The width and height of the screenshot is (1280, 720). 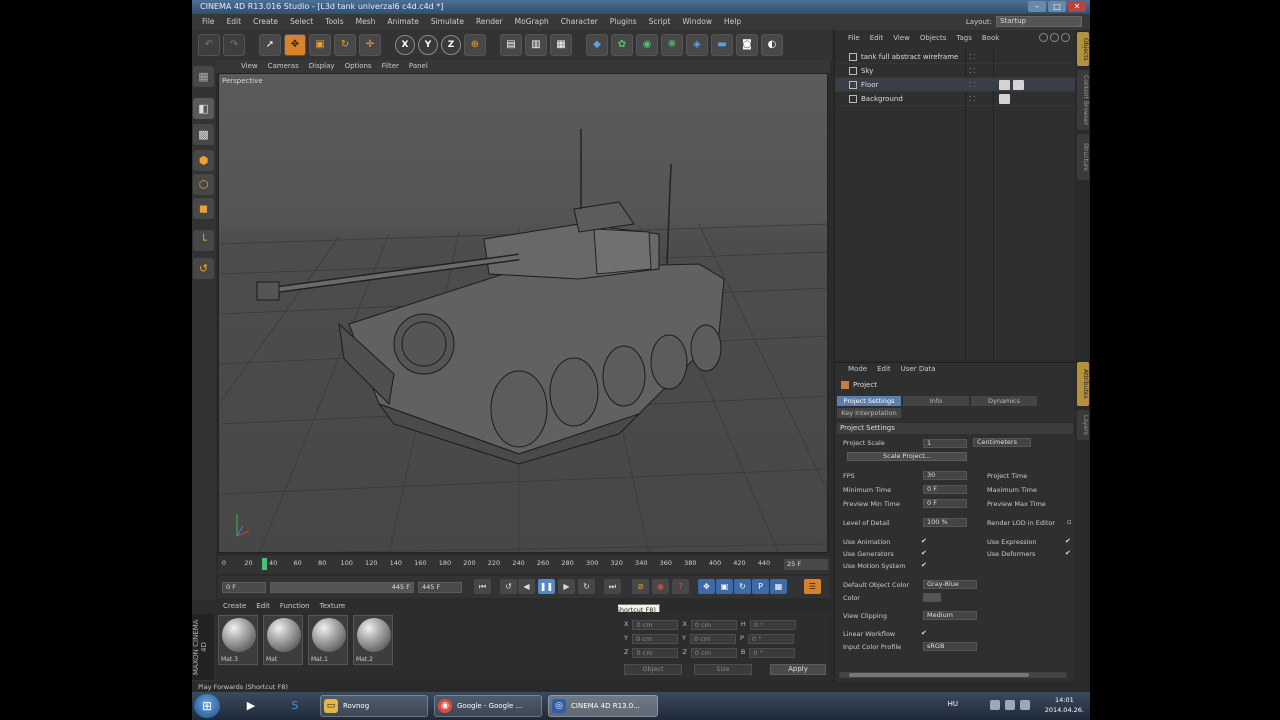 I want to click on recent-tools-icon: ✛, so click(x=370, y=45).